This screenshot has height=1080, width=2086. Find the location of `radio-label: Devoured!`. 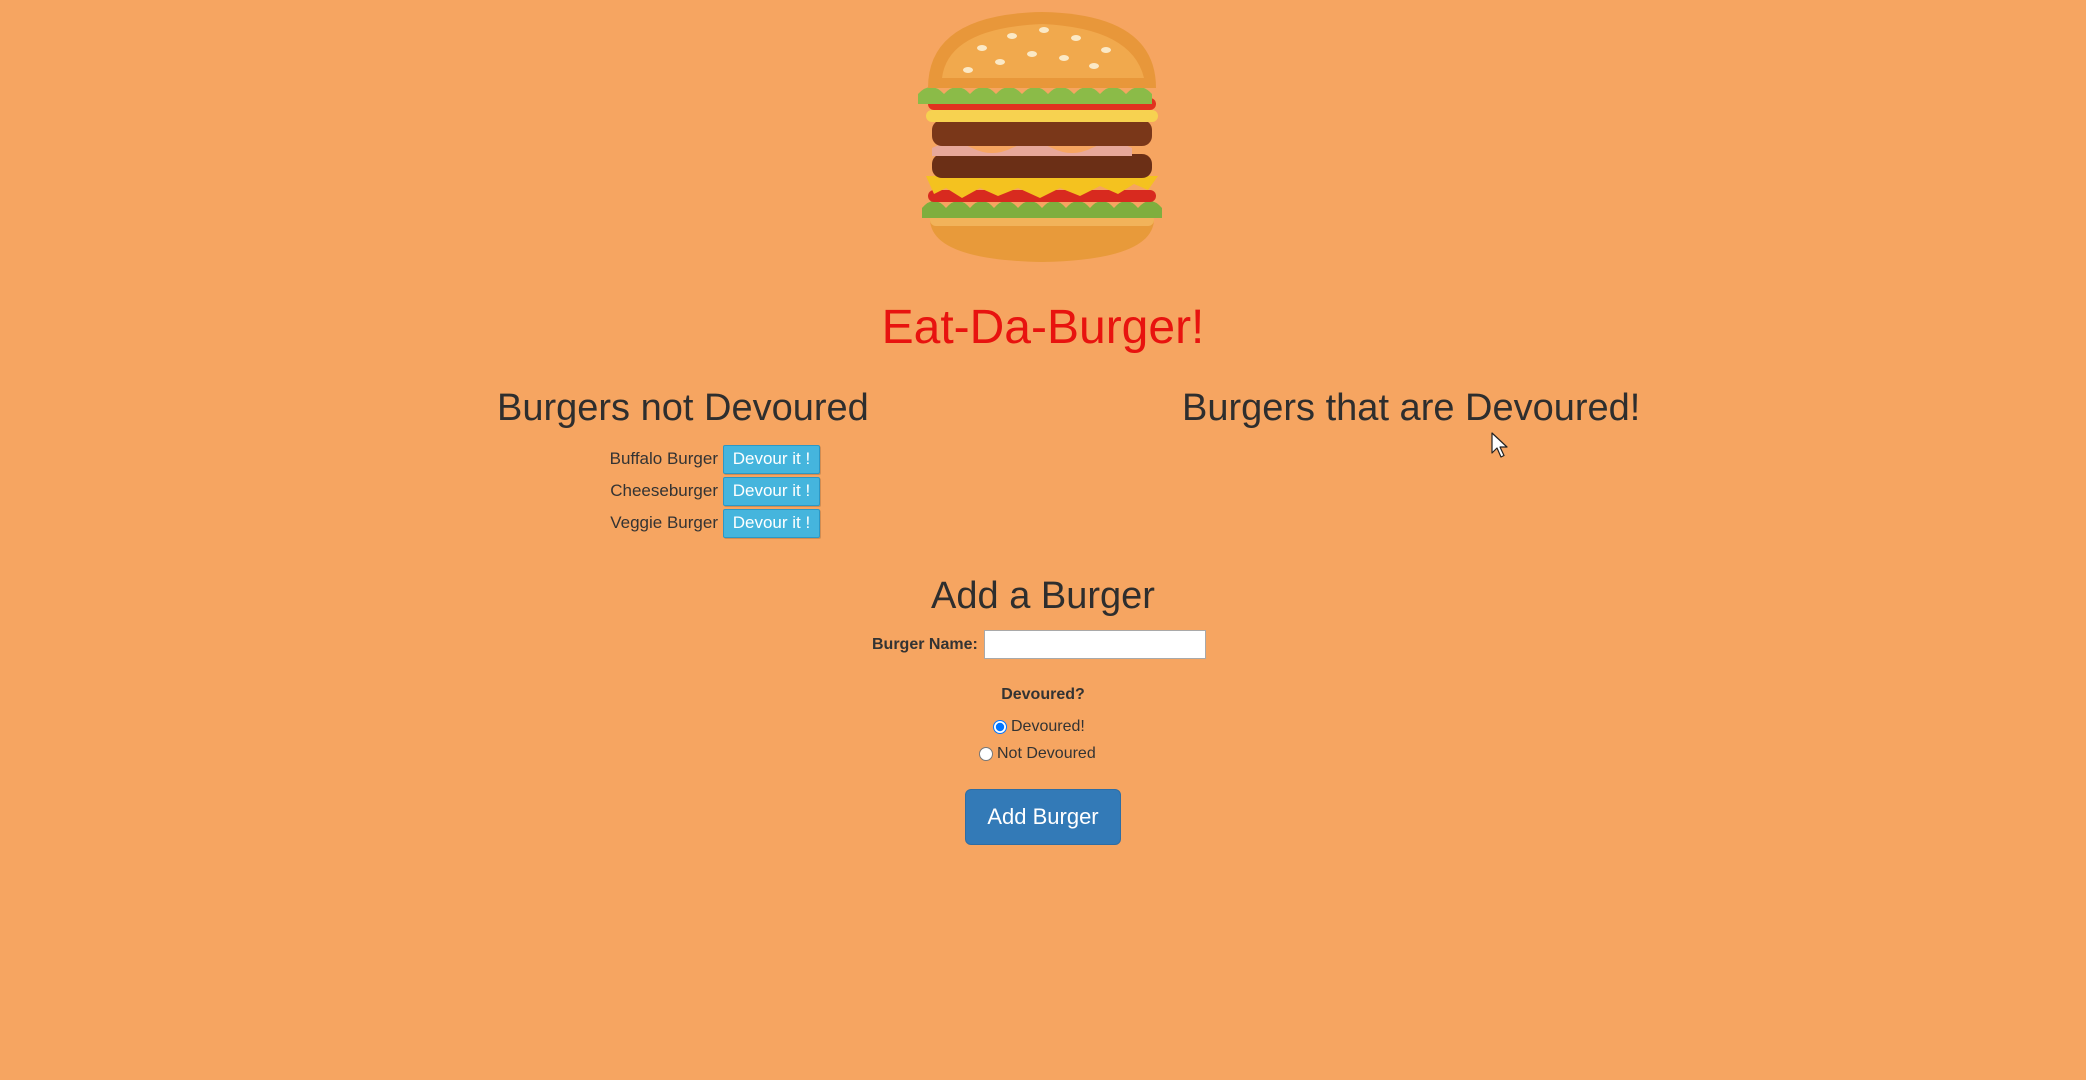

radio-label: Devoured! is located at coordinates (1048, 726).